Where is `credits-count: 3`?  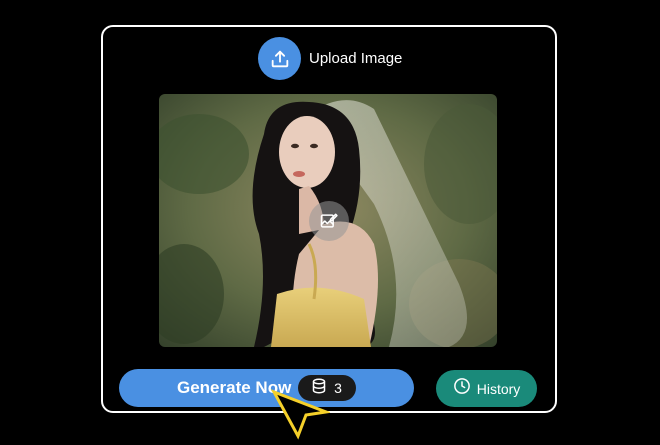 credits-count: 3 is located at coordinates (338, 388).